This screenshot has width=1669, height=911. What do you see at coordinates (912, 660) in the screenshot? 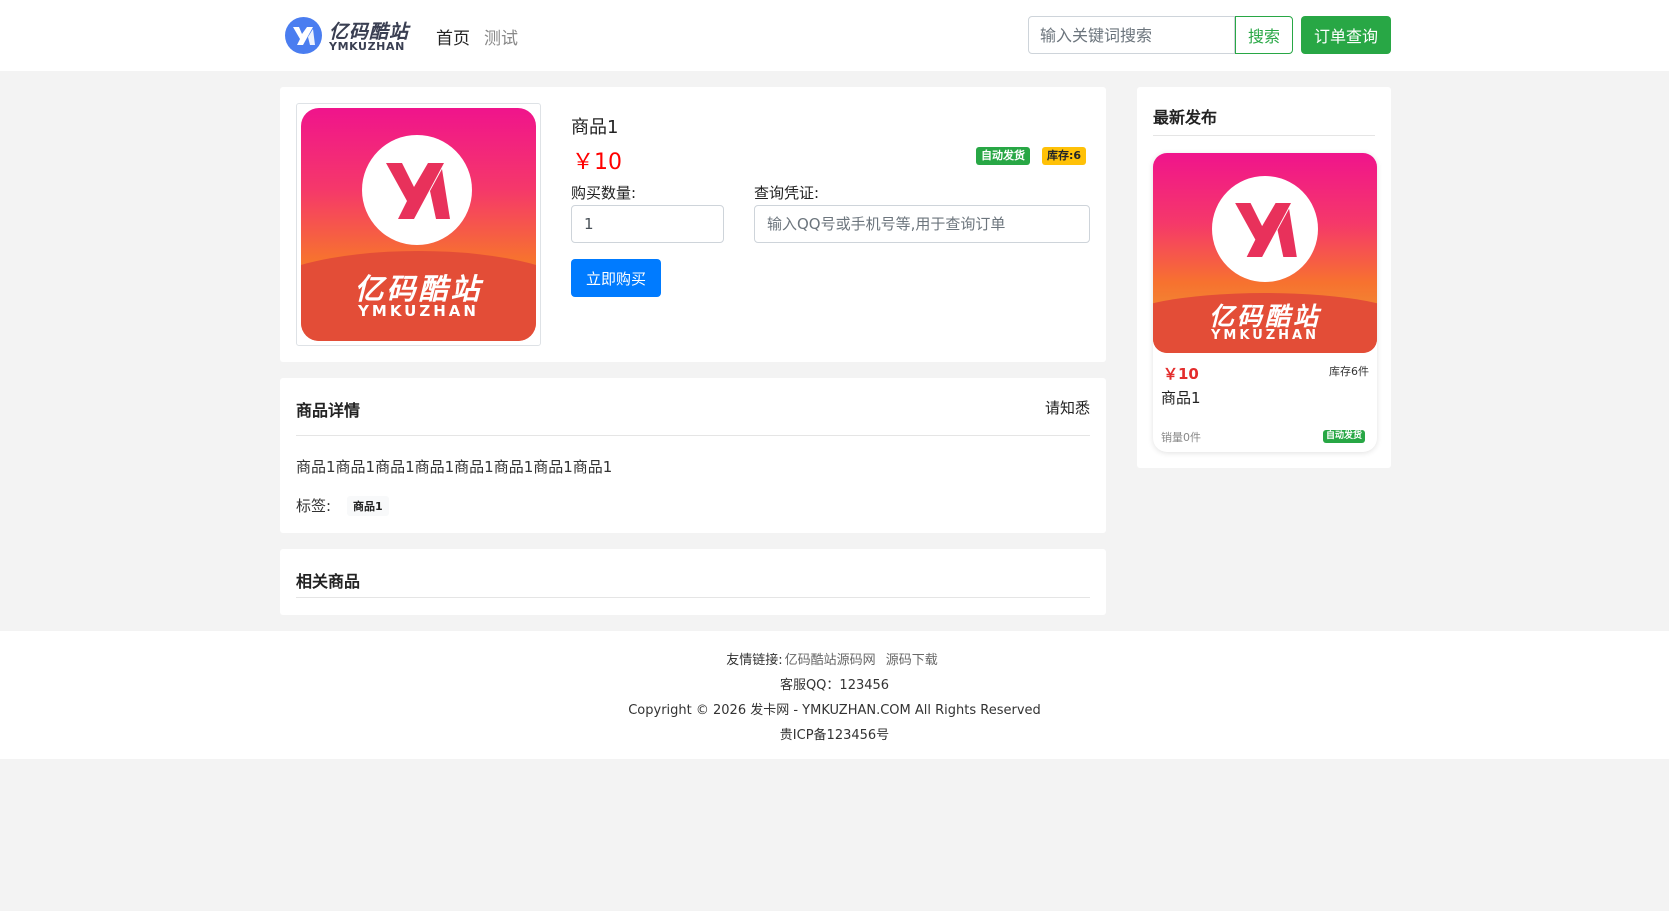
I see `footer-link-download: 源码下载` at bounding box center [912, 660].